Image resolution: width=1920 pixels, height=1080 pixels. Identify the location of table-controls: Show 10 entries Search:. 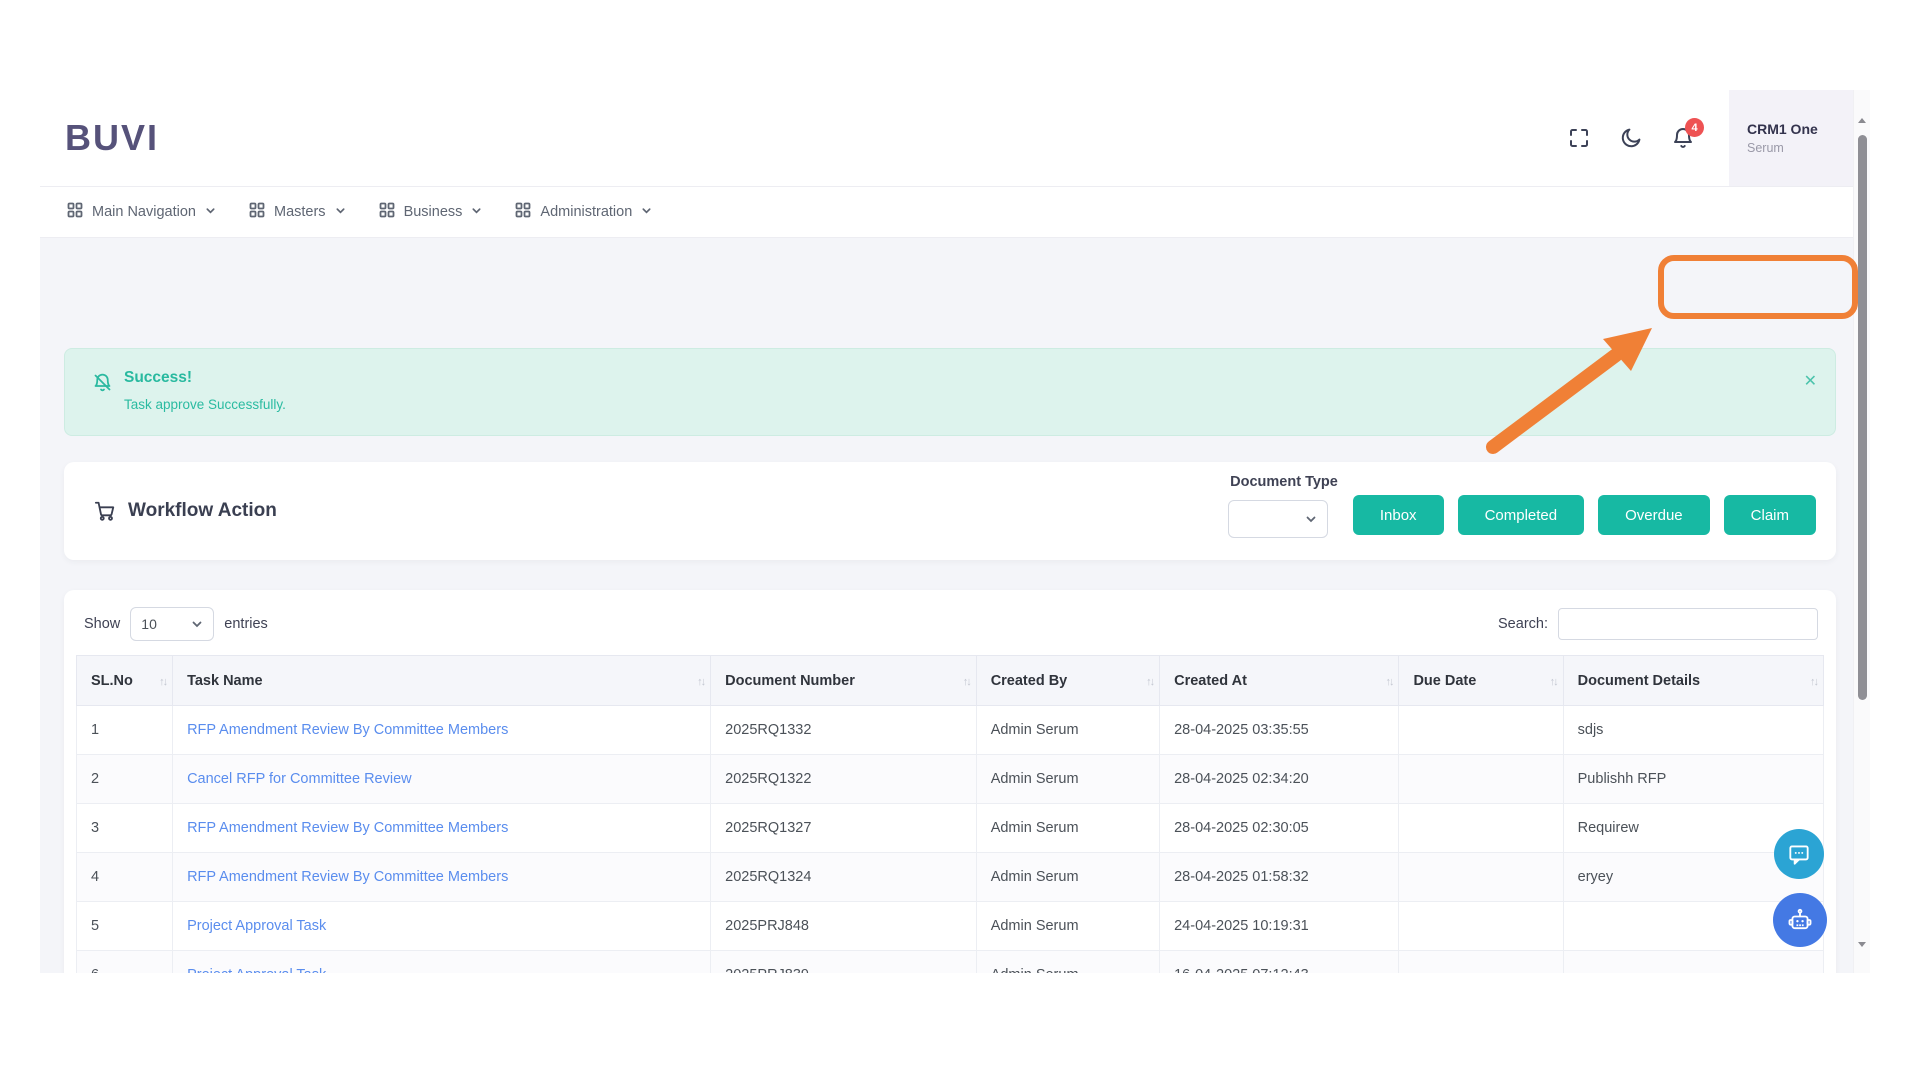
(950, 615).